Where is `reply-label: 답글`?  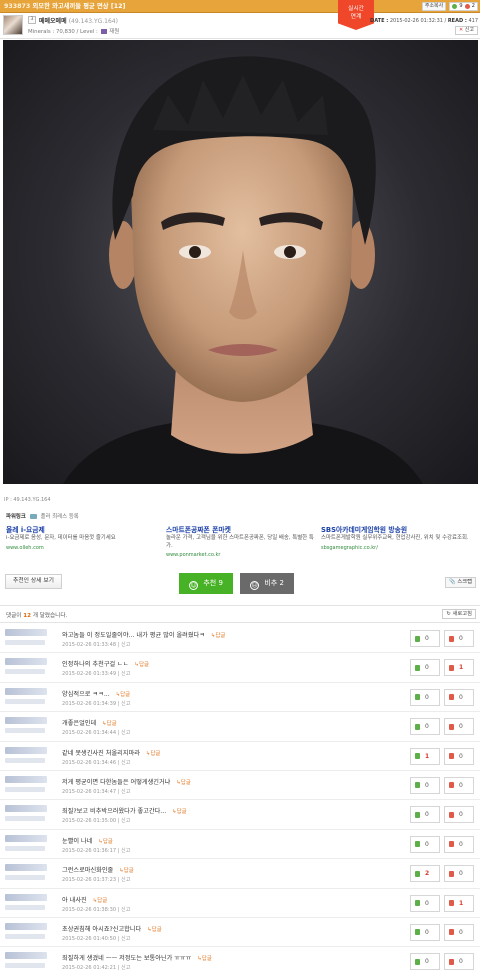
reply-label: 답글 is located at coordinates (220, 636).